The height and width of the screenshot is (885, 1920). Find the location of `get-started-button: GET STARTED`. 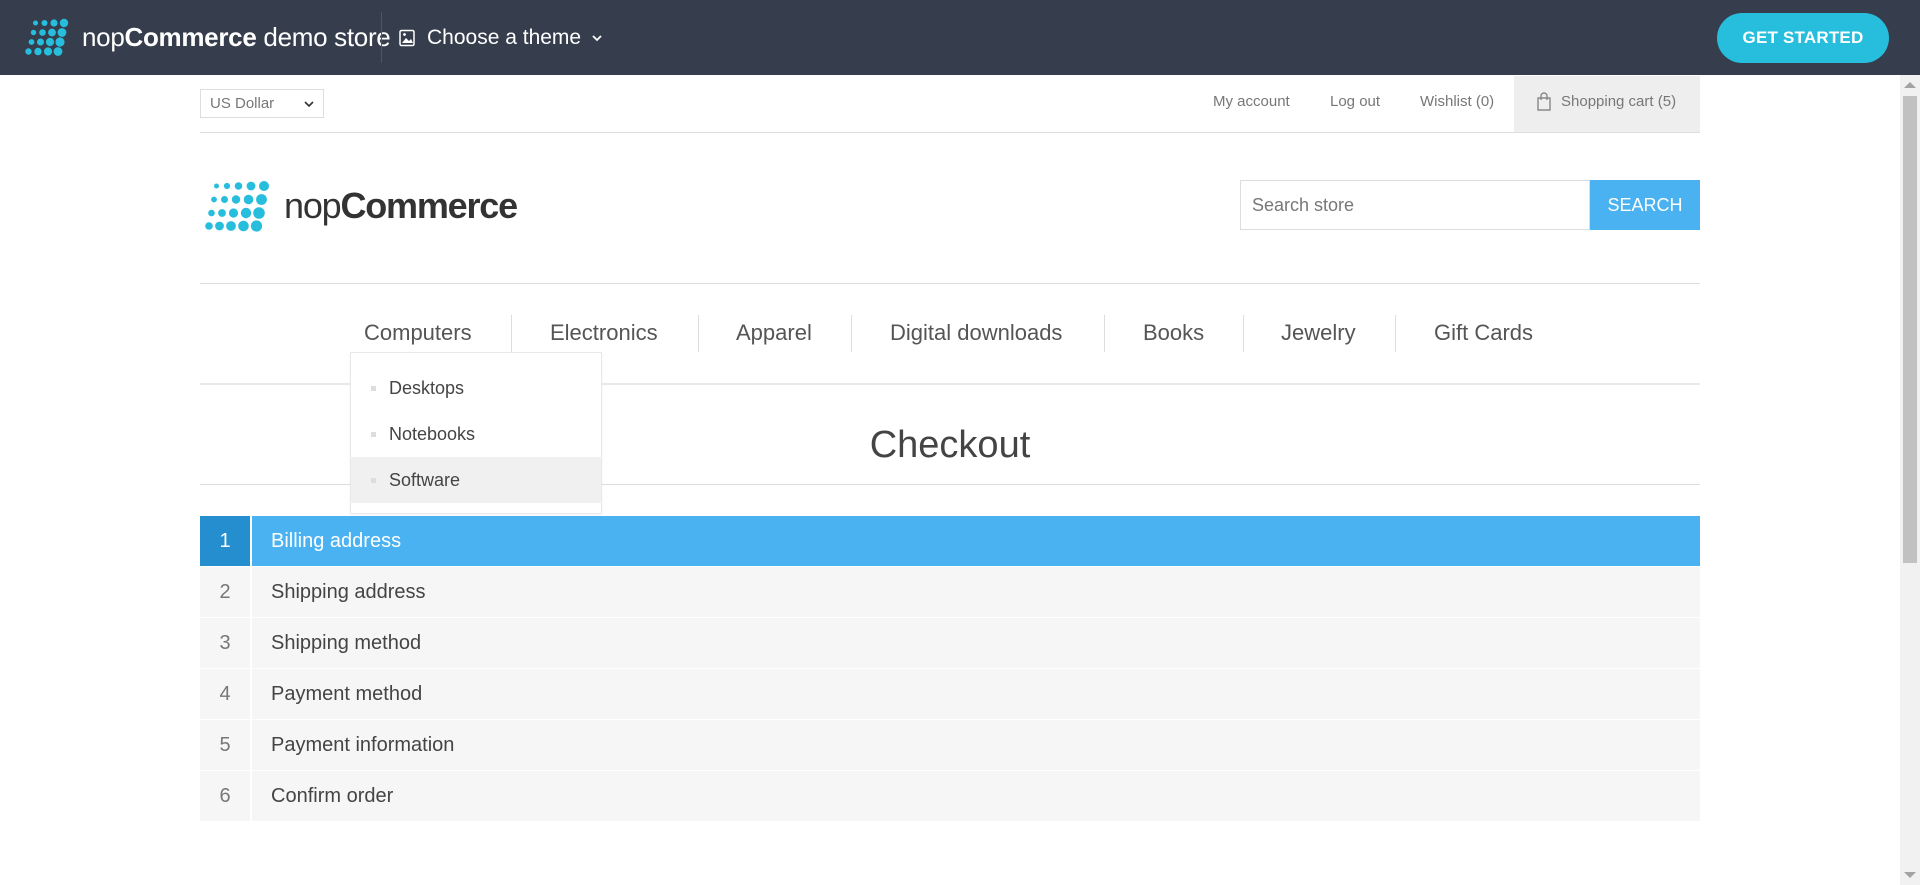

get-started-button: GET STARTED is located at coordinates (1803, 38).